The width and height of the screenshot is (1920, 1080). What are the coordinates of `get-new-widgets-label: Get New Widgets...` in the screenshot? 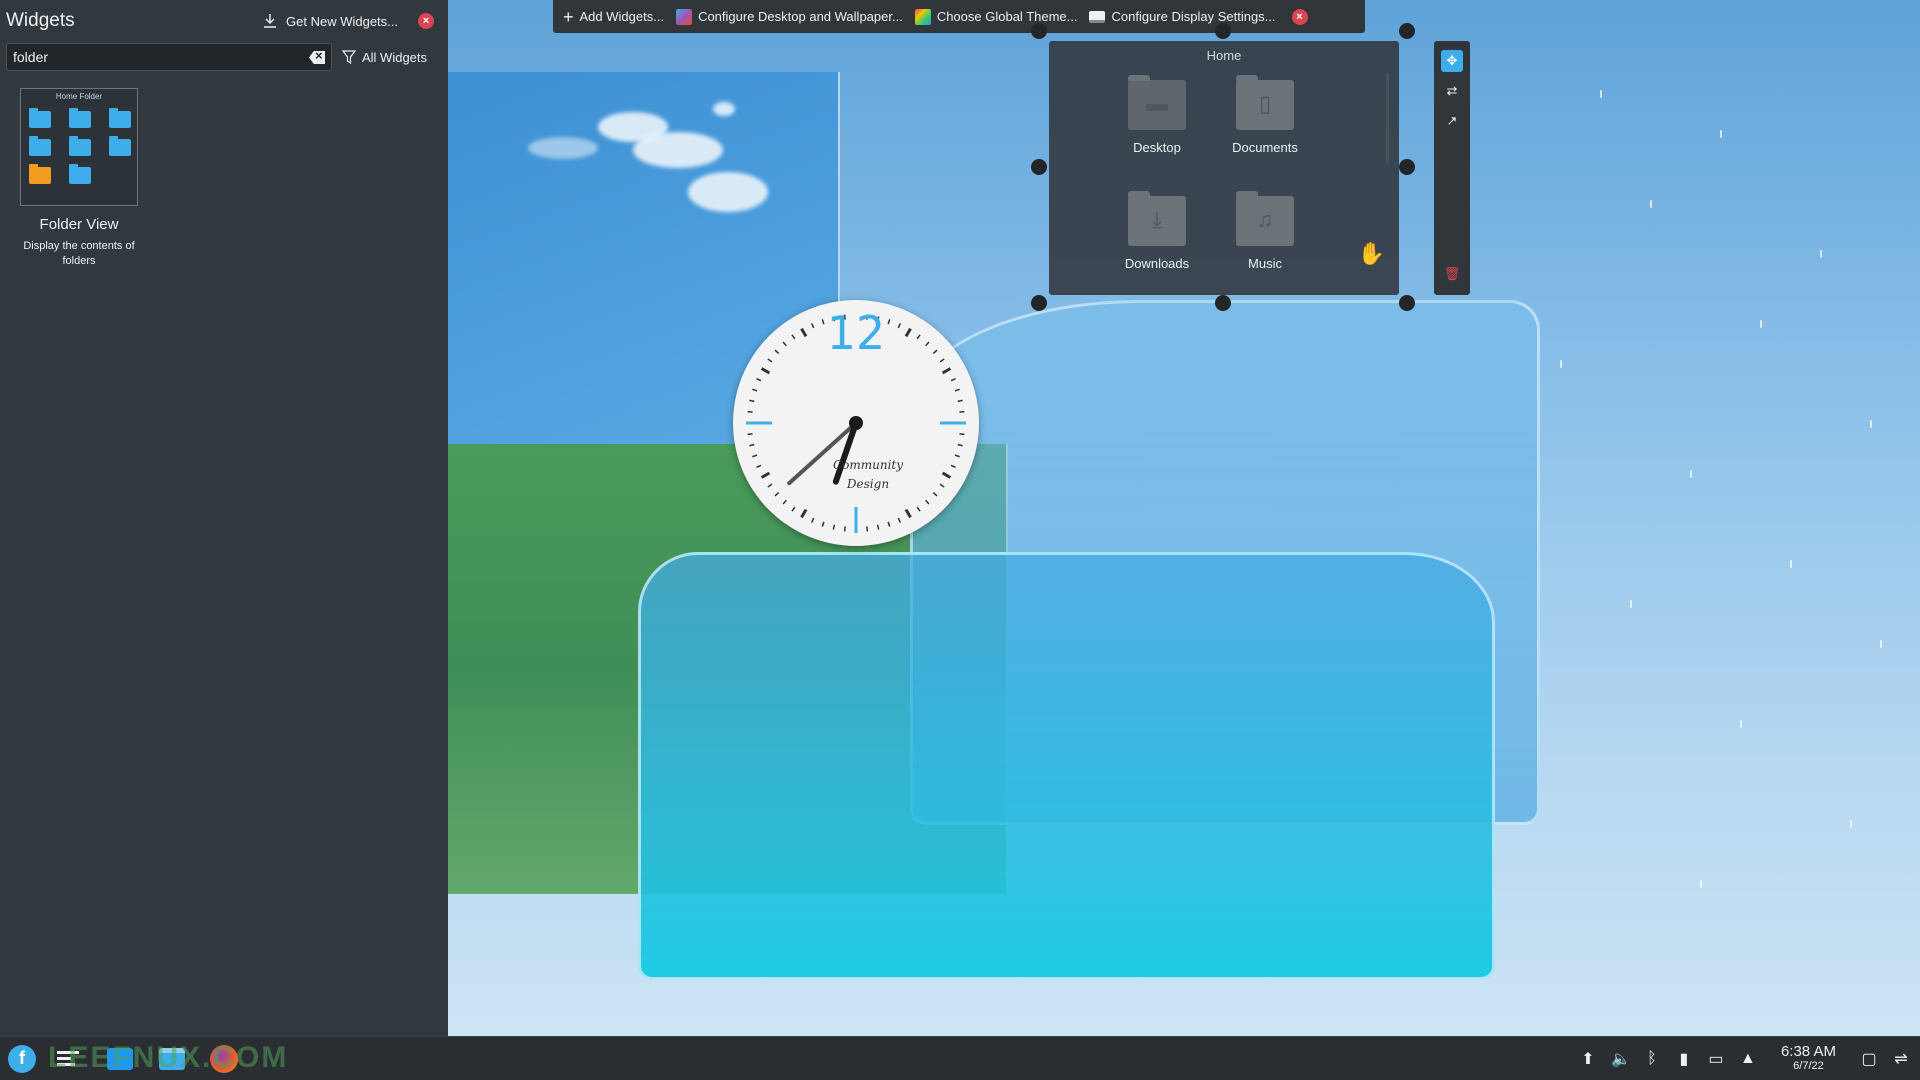 It's located at (342, 21).